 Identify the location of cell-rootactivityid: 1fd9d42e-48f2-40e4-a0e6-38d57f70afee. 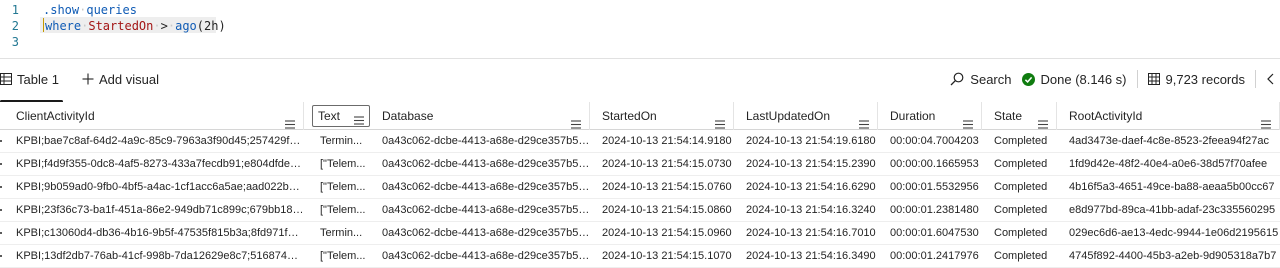
(1170, 164).